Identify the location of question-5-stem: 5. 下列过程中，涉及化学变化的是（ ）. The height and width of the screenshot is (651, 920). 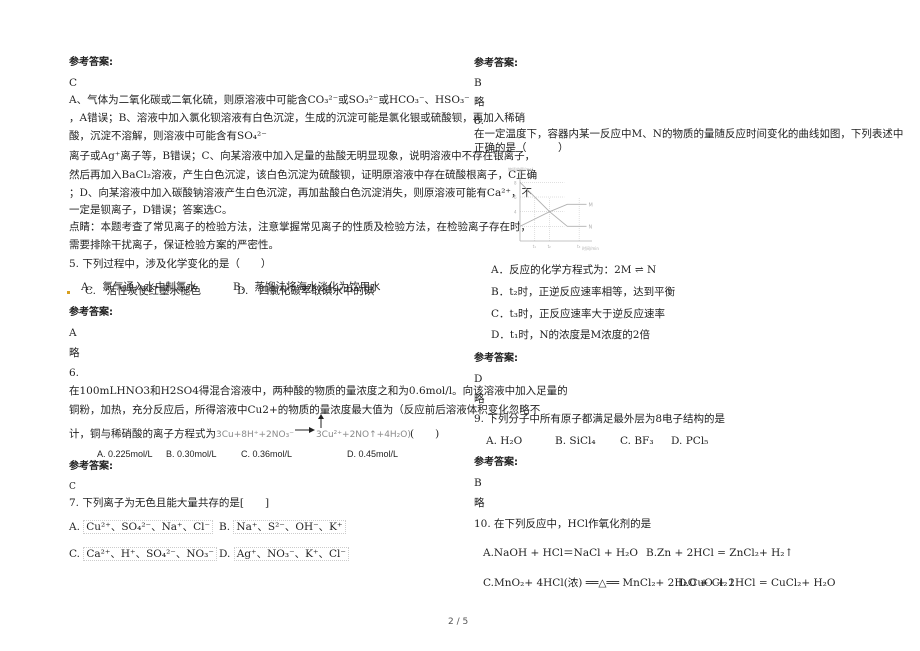
(170, 264).